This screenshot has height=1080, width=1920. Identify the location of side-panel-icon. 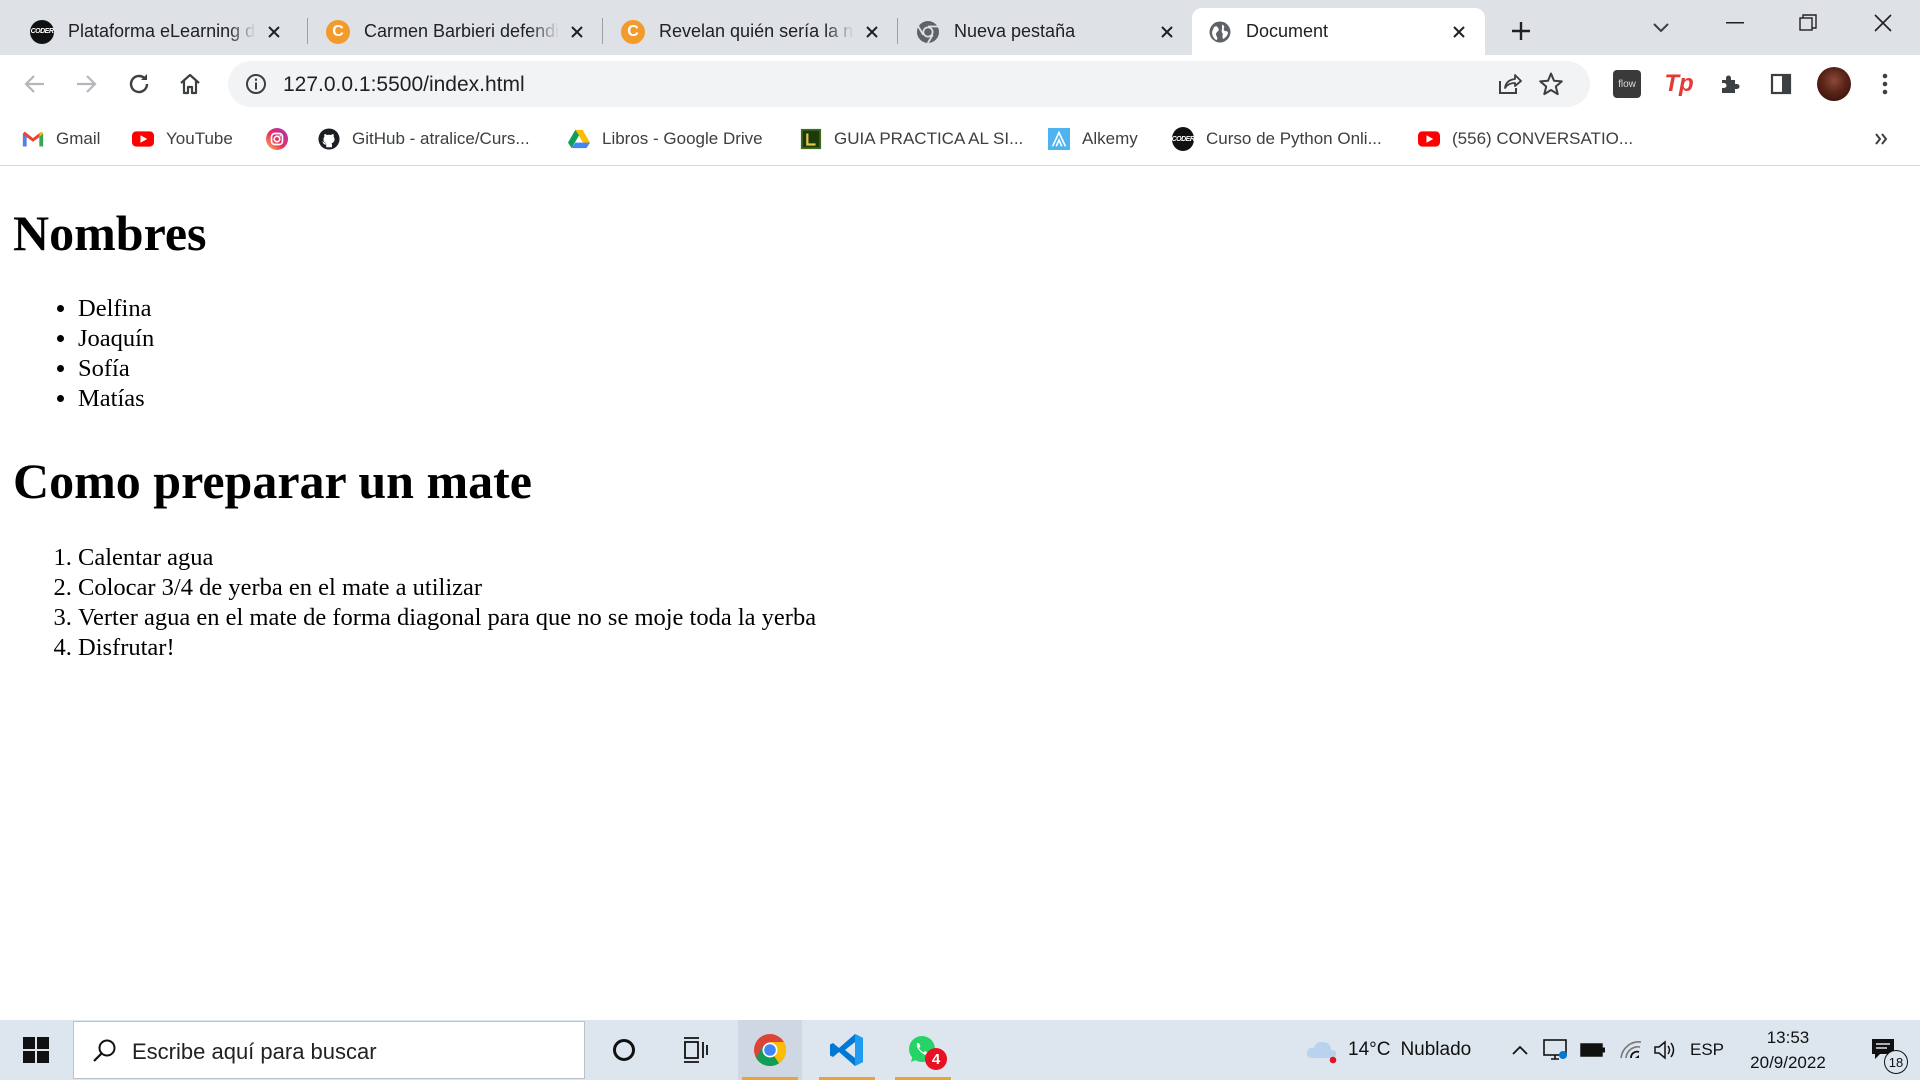
(1781, 84).